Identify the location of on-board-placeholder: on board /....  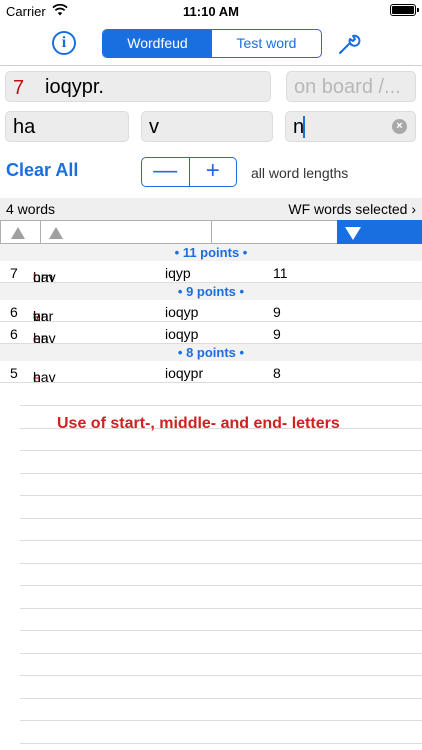
(347, 87).